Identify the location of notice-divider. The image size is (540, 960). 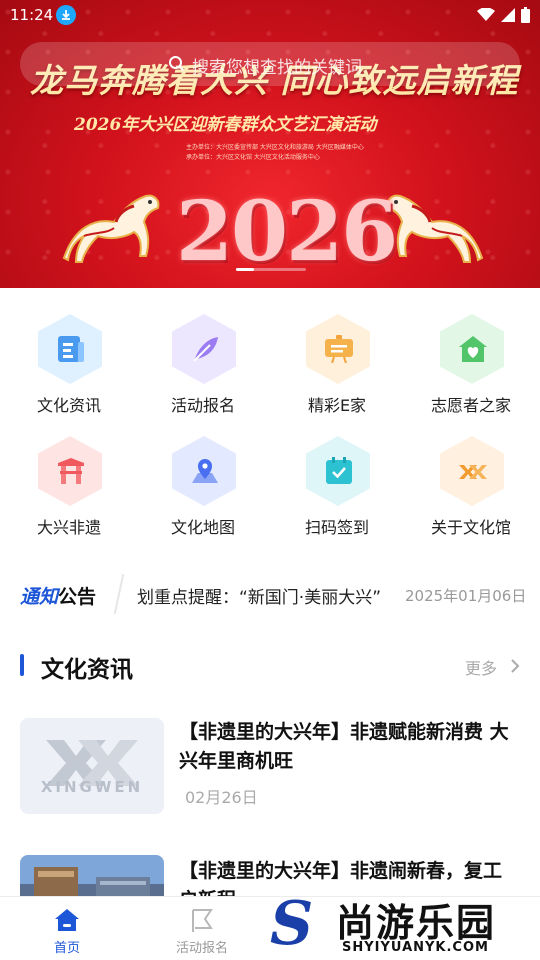
(119, 594).